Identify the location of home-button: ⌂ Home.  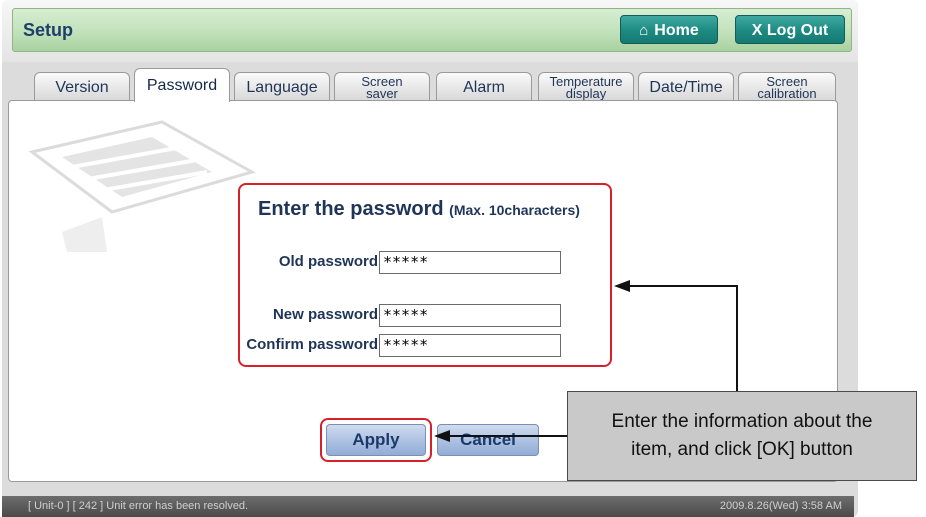
(669, 29).